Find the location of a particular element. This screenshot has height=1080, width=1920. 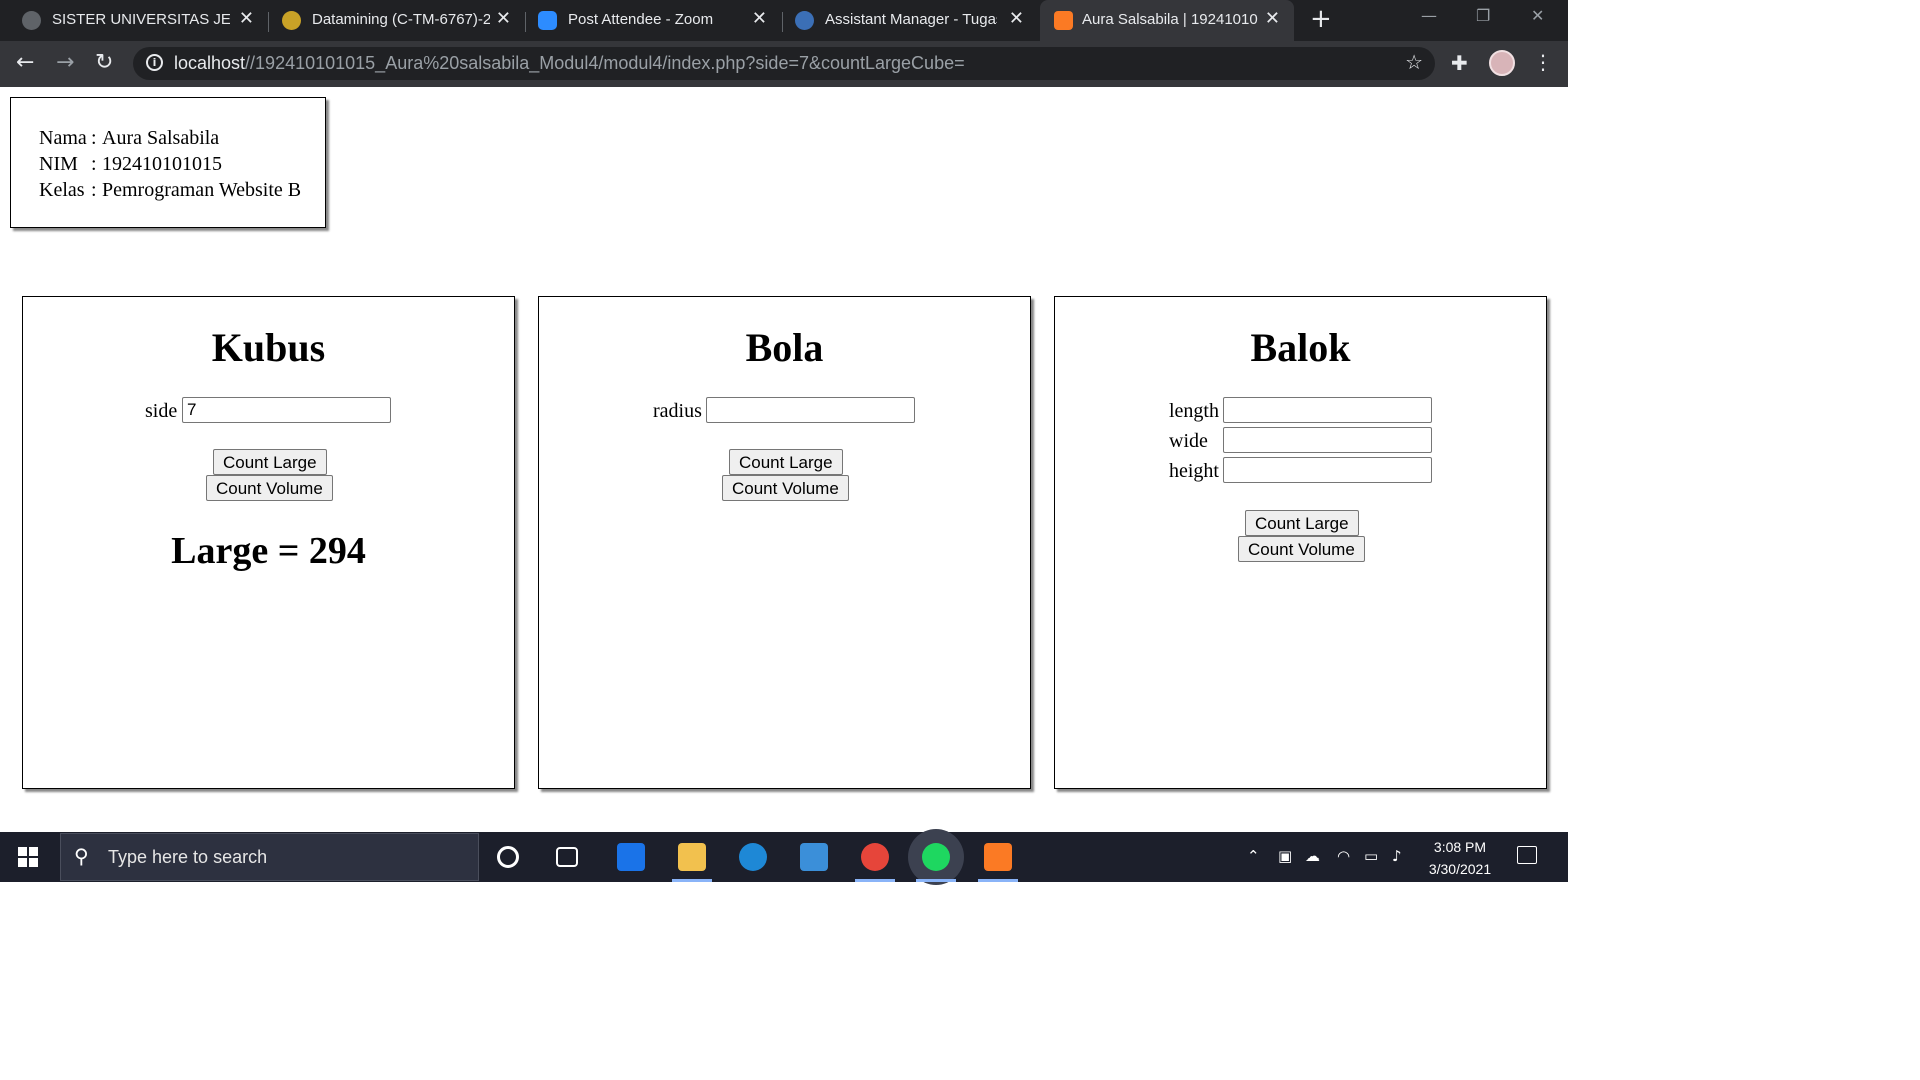

sphere-radius-label: radius is located at coordinates (677, 411).